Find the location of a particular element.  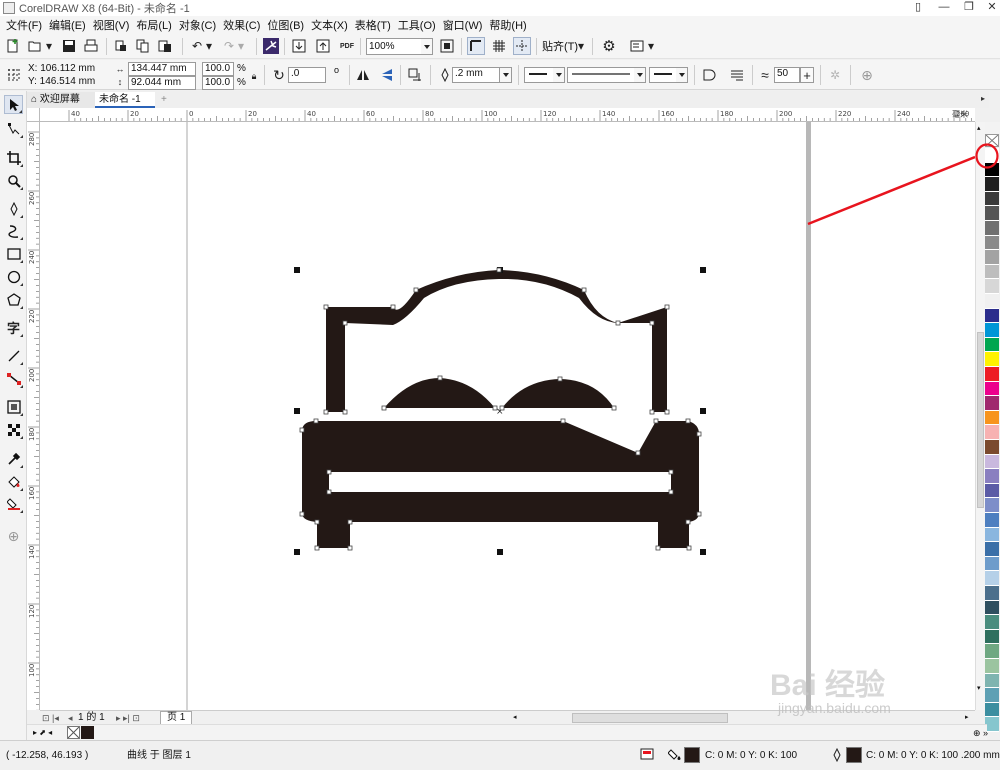

close-button: ✕ is located at coordinates (989, 8).